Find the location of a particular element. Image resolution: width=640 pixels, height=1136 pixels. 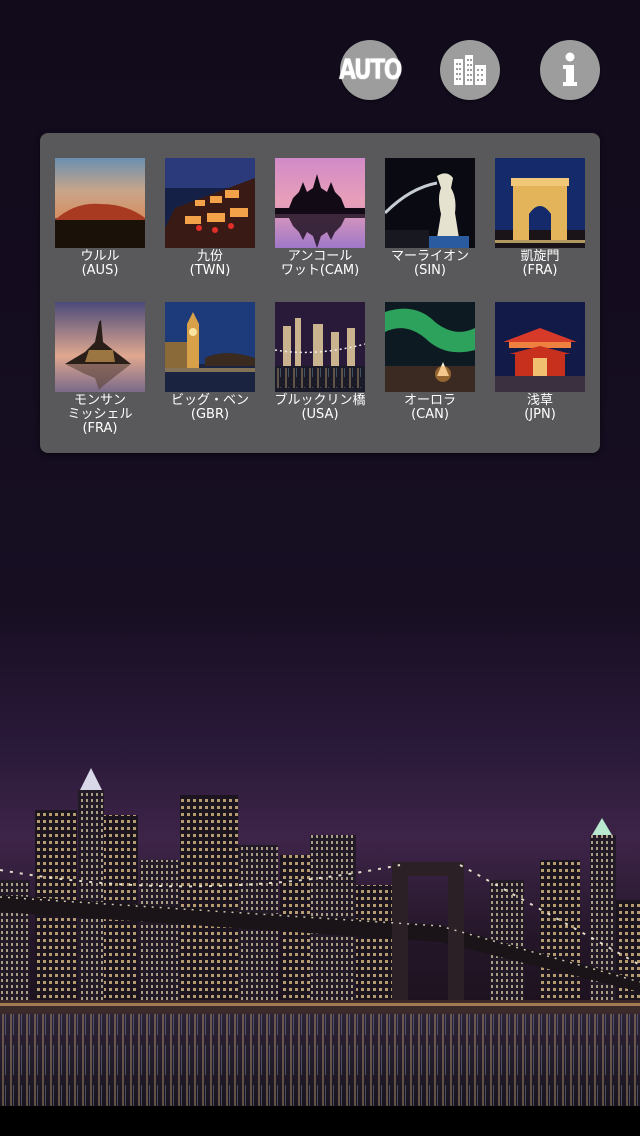

location-tile-big-ben: ビッグ・ベン (GBR) is located at coordinates (205, 377).